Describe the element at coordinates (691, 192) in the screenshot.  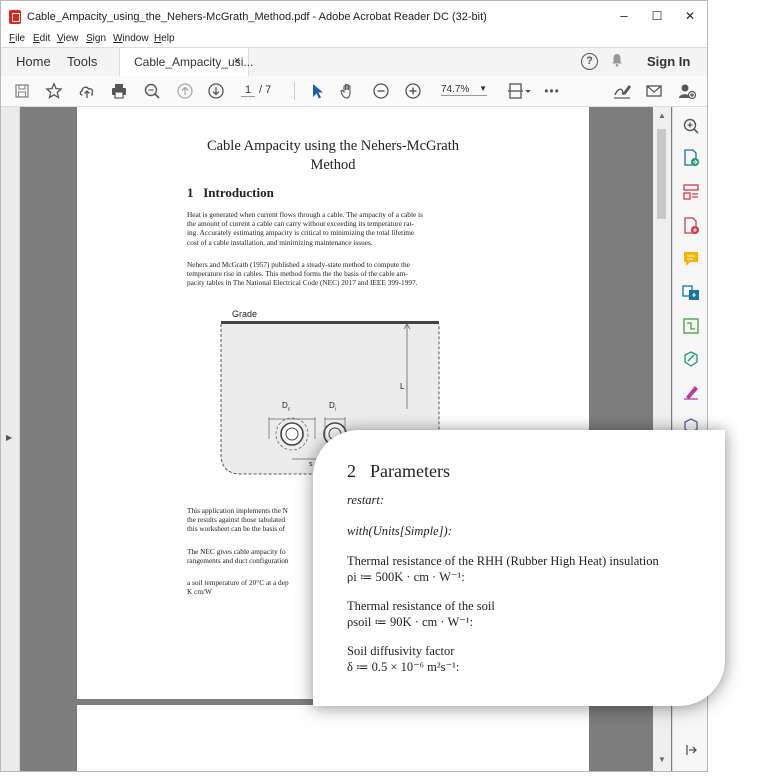
I see `organize-pages-icon` at that location.